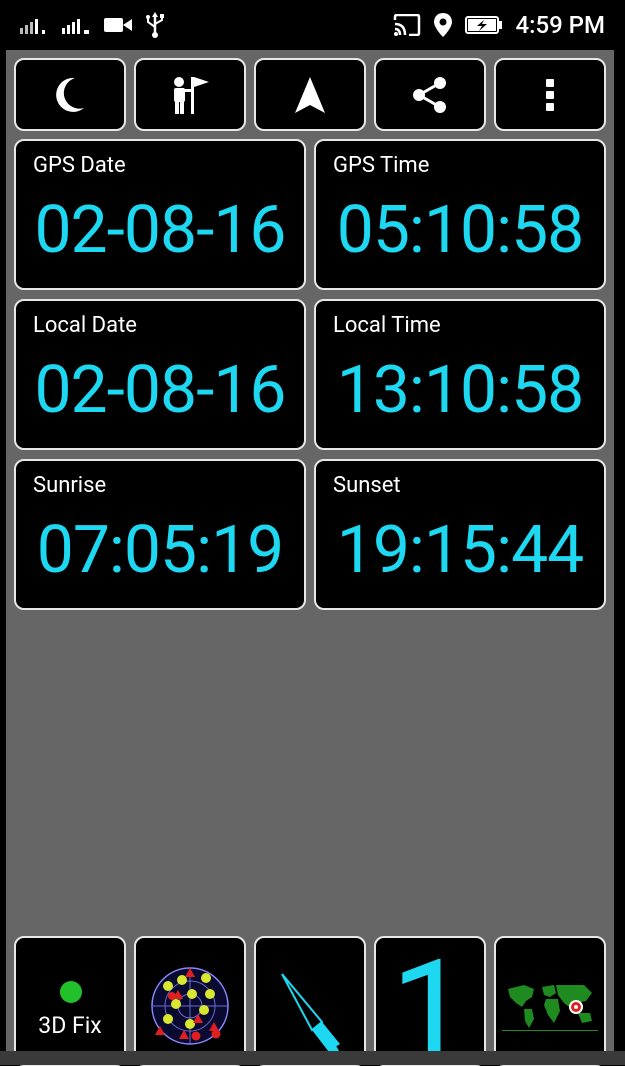 The width and height of the screenshot is (625, 1066). What do you see at coordinates (160, 231) in the screenshot?
I see `gps-date-value: 02-08-16` at bounding box center [160, 231].